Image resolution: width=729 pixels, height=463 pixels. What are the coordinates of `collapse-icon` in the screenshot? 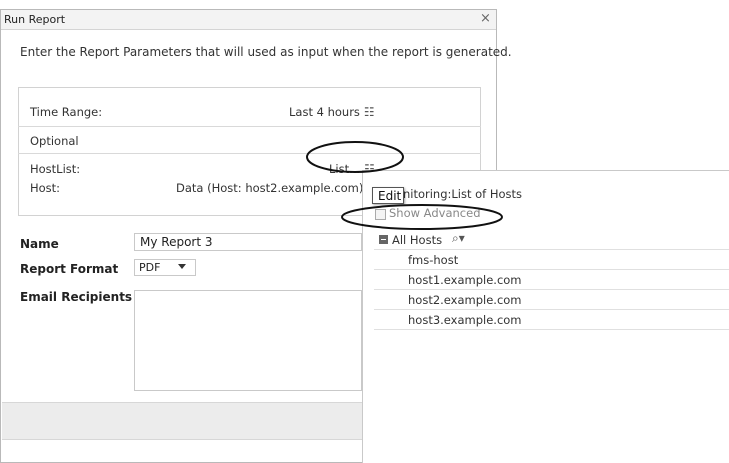 It's located at (383, 239).